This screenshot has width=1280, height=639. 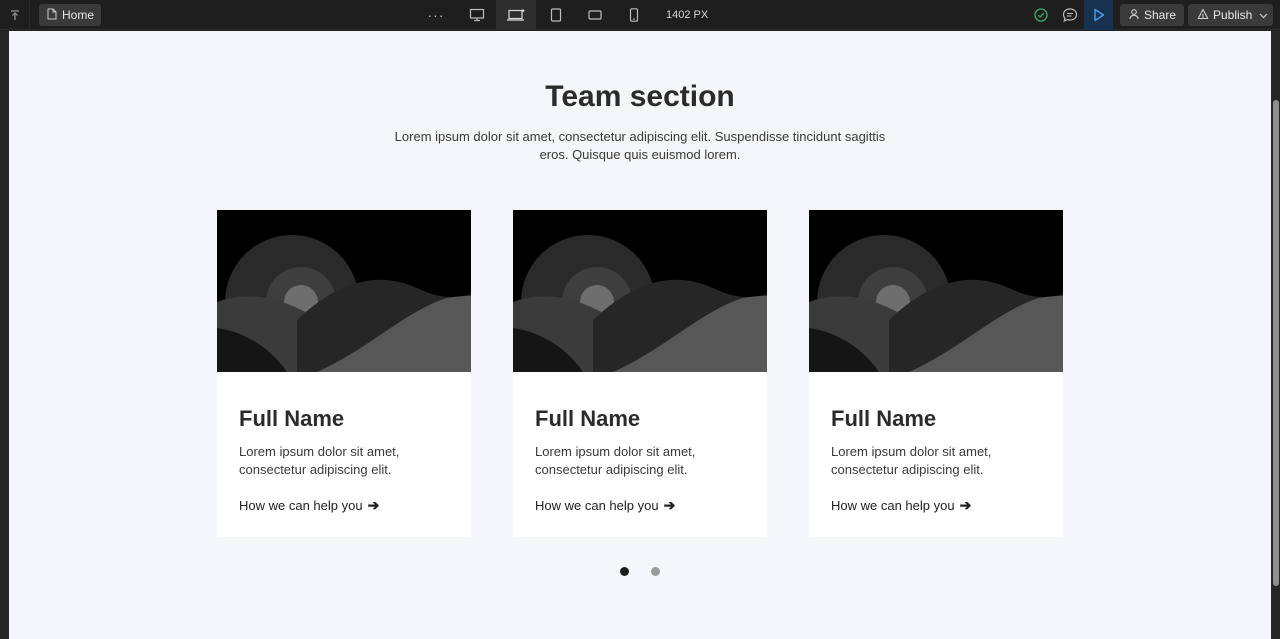 What do you see at coordinates (1134, 15) in the screenshot?
I see `user-icon` at bounding box center [1134, 15].